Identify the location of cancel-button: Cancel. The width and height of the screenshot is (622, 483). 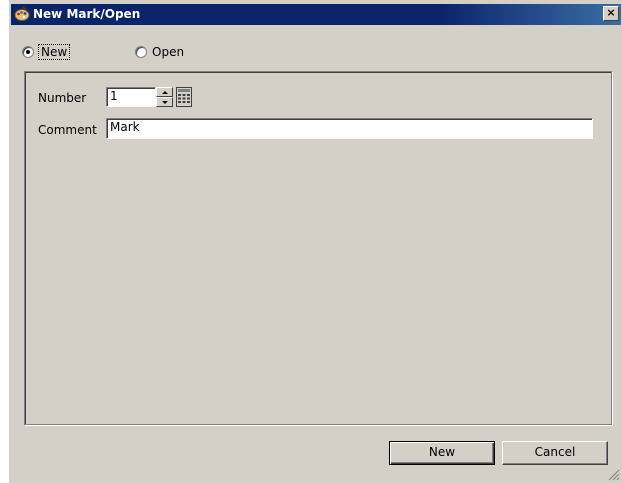
(555, 453).